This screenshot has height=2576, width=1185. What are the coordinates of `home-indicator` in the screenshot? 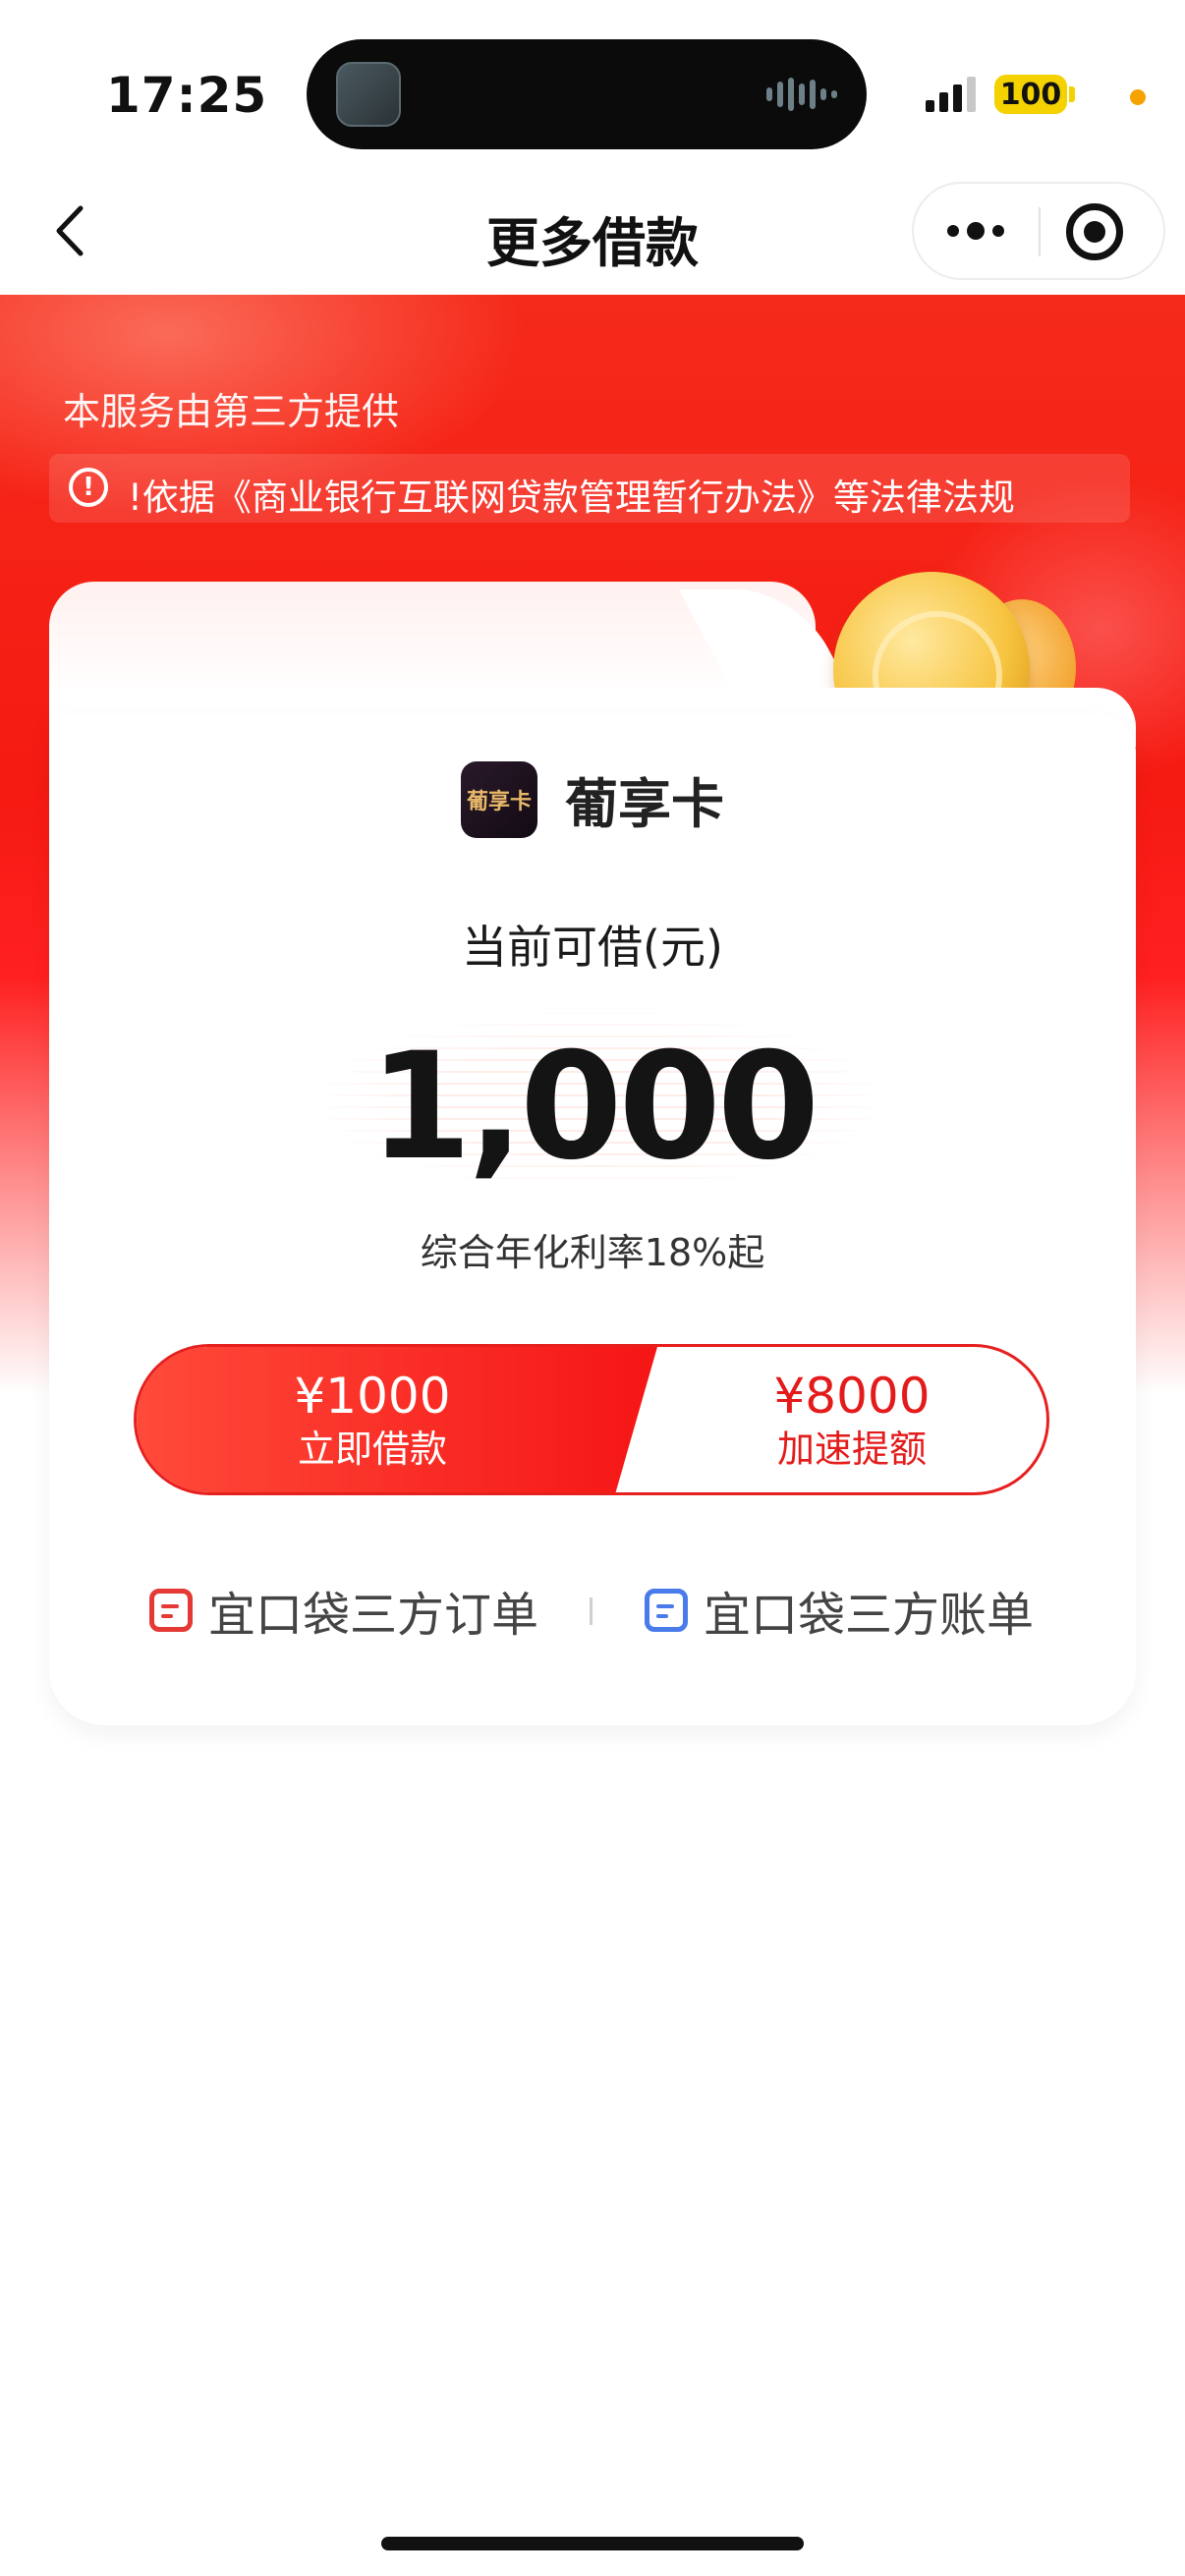 It's located at (592, 2543).